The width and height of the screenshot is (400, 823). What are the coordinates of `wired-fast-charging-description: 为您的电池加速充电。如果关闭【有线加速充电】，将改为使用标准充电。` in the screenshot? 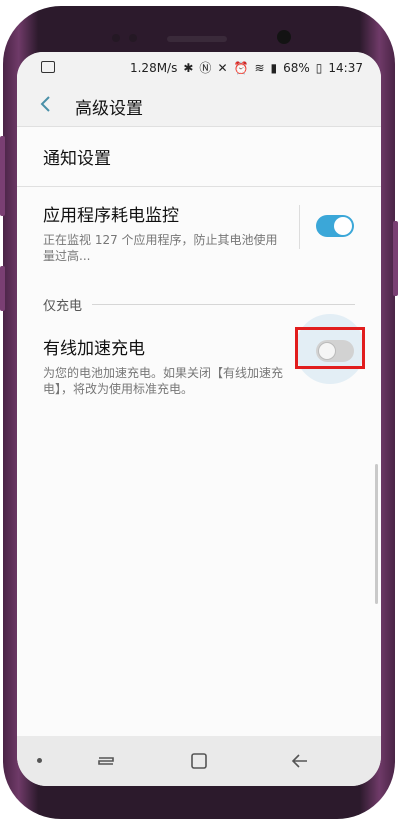 It's located at (163, 381).